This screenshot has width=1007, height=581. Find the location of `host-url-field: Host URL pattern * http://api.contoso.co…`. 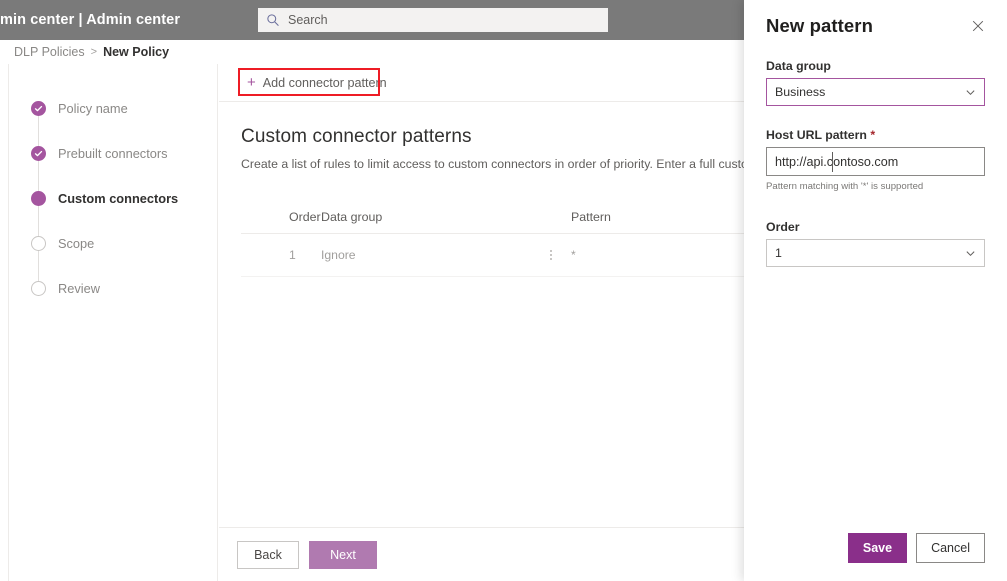

host-url-field: Host URL pattern * http://api.contoso.co… is located at coordinates (875, 160).